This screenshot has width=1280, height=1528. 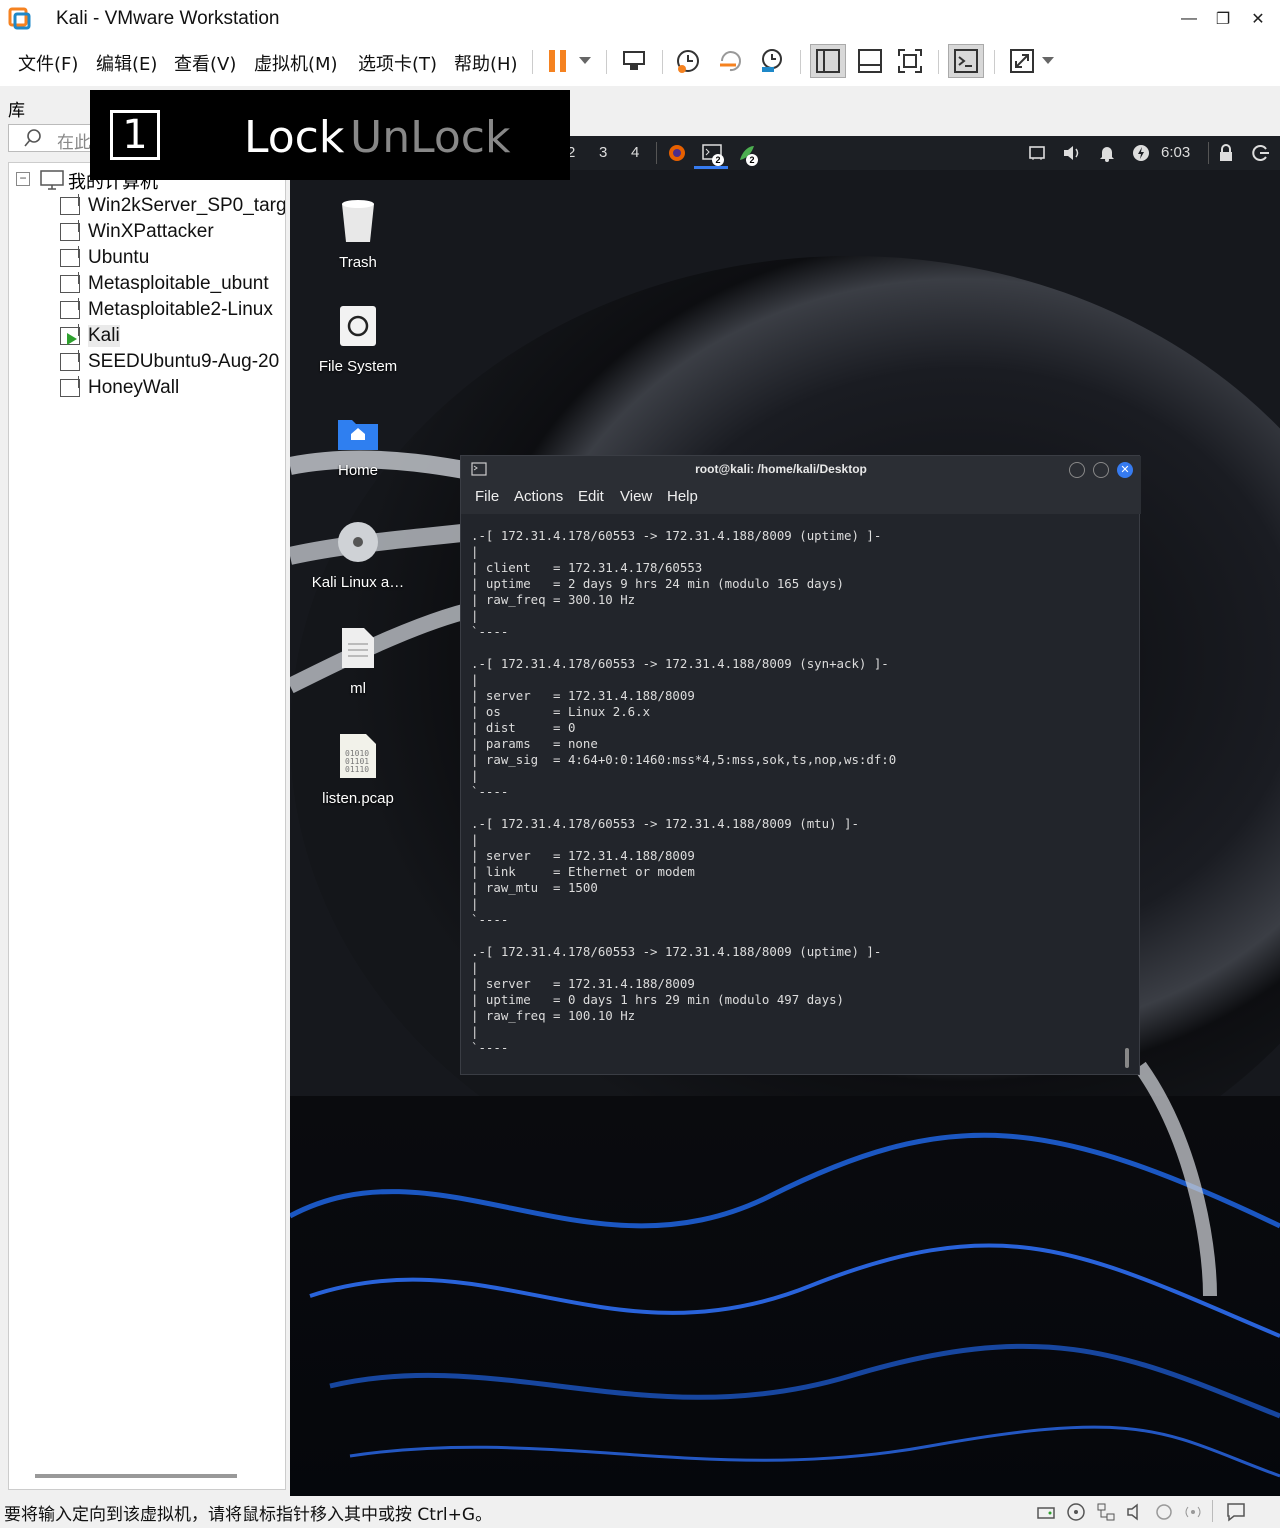 I want to click on active-task-indicator, so click(x=711, y=167).